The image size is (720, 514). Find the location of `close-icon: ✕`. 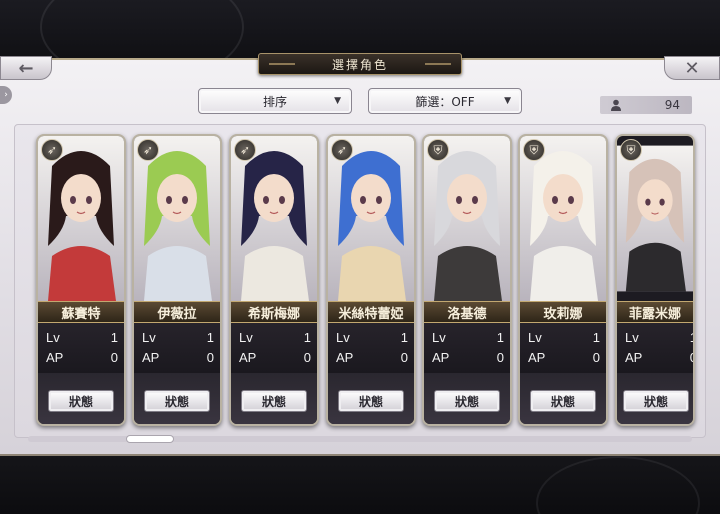

close-icon: ✕ is located at coordinates (692, 68).